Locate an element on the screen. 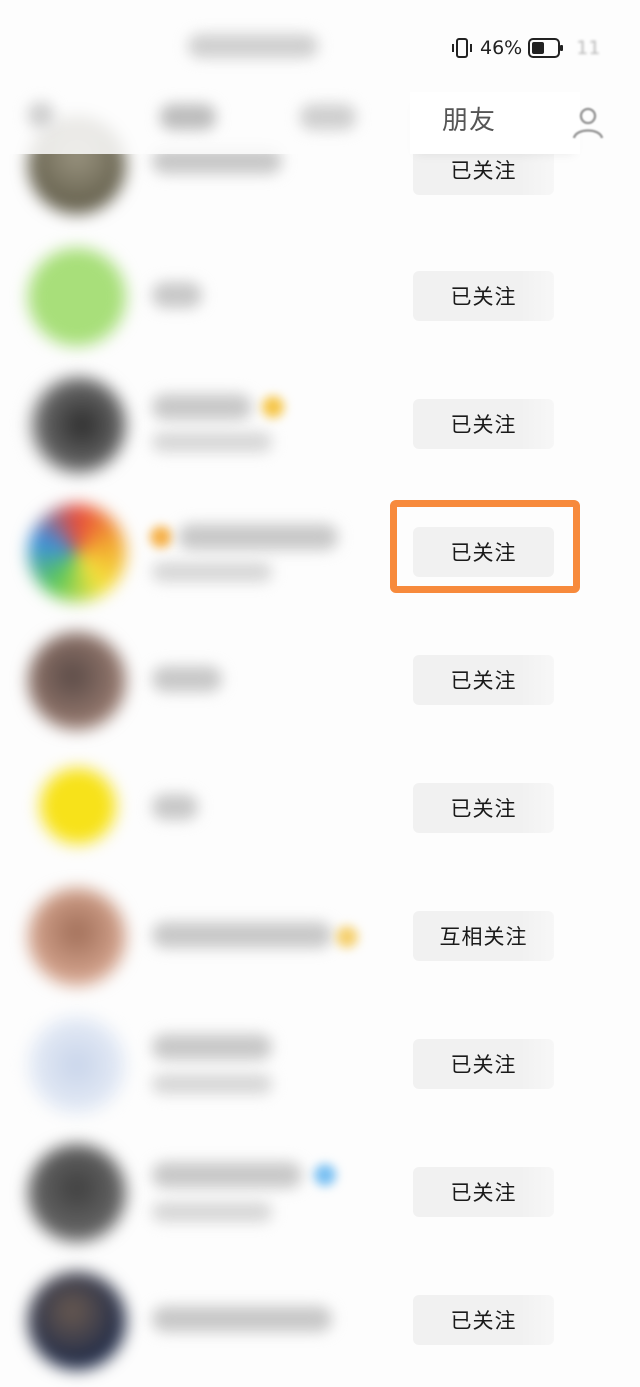 The image size is (640, 1387). list-item: 互相关注 is located at coordinates (320, 938).